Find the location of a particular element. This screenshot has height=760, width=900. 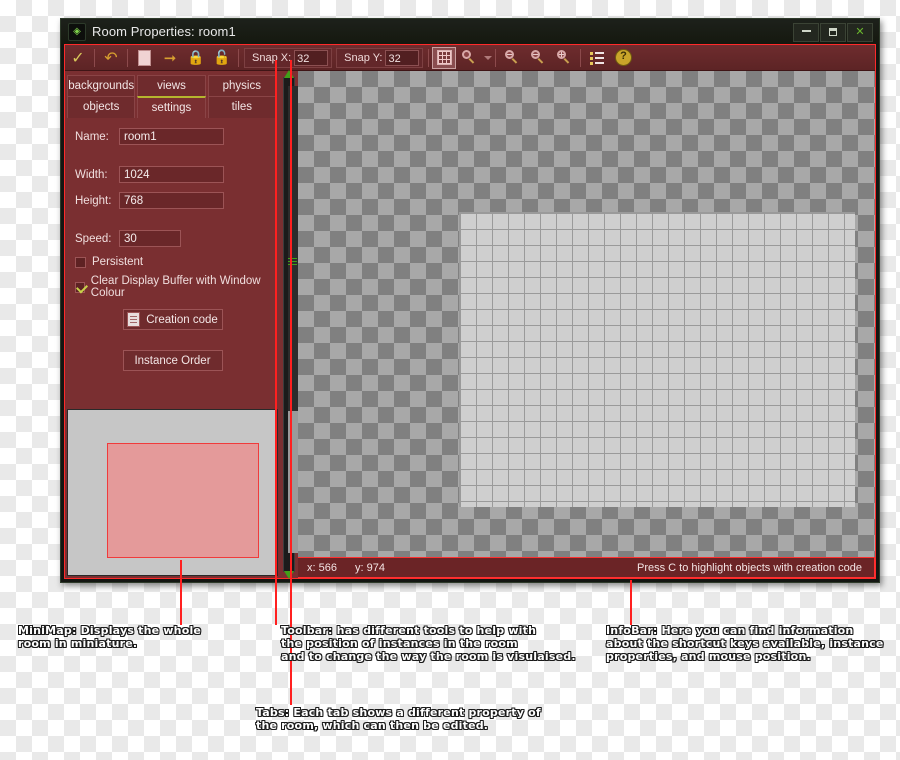

scroll-down-arrow-icon is located at coordinates (289, 575).